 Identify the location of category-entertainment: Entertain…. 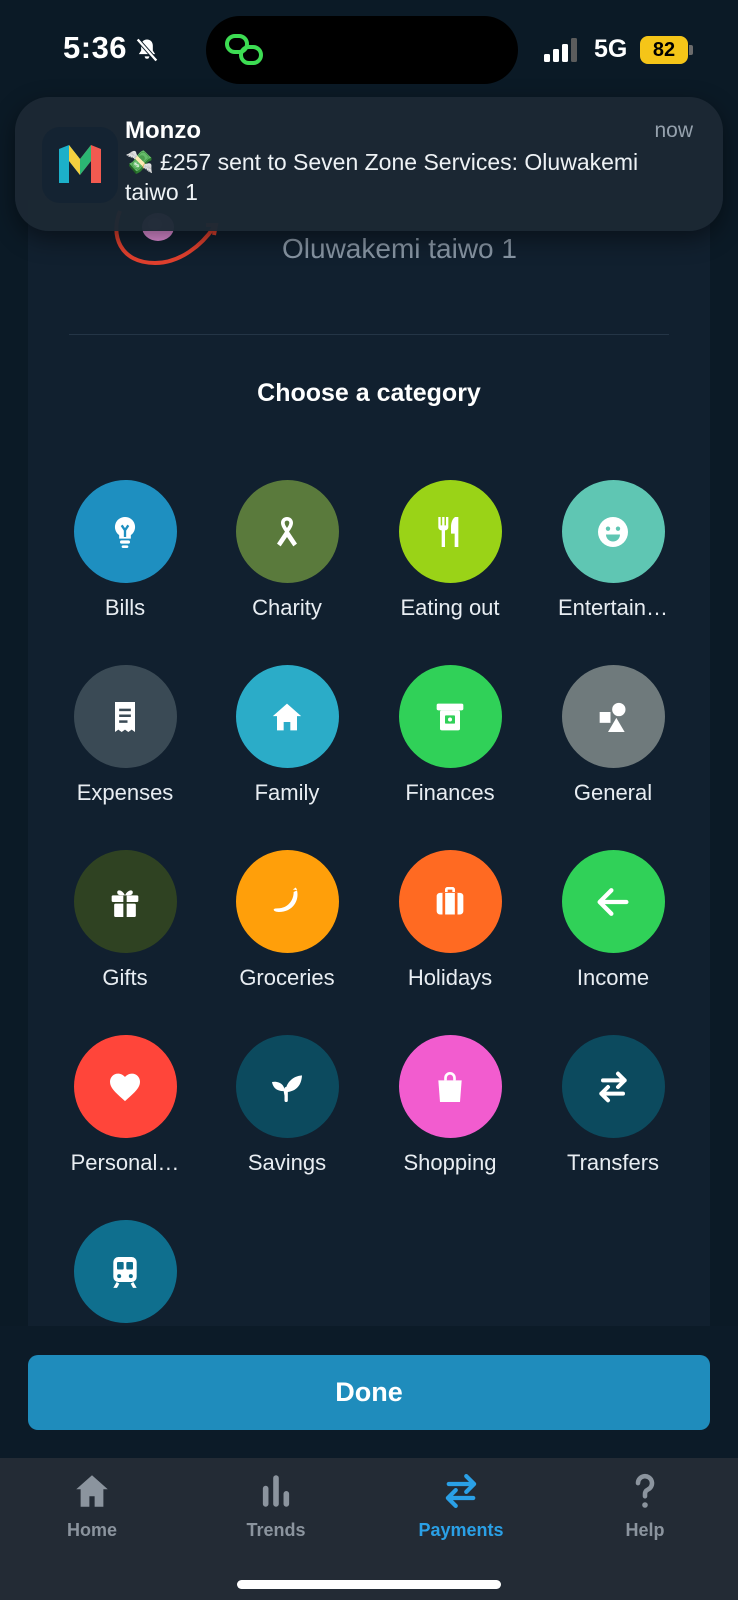
(613, 550).